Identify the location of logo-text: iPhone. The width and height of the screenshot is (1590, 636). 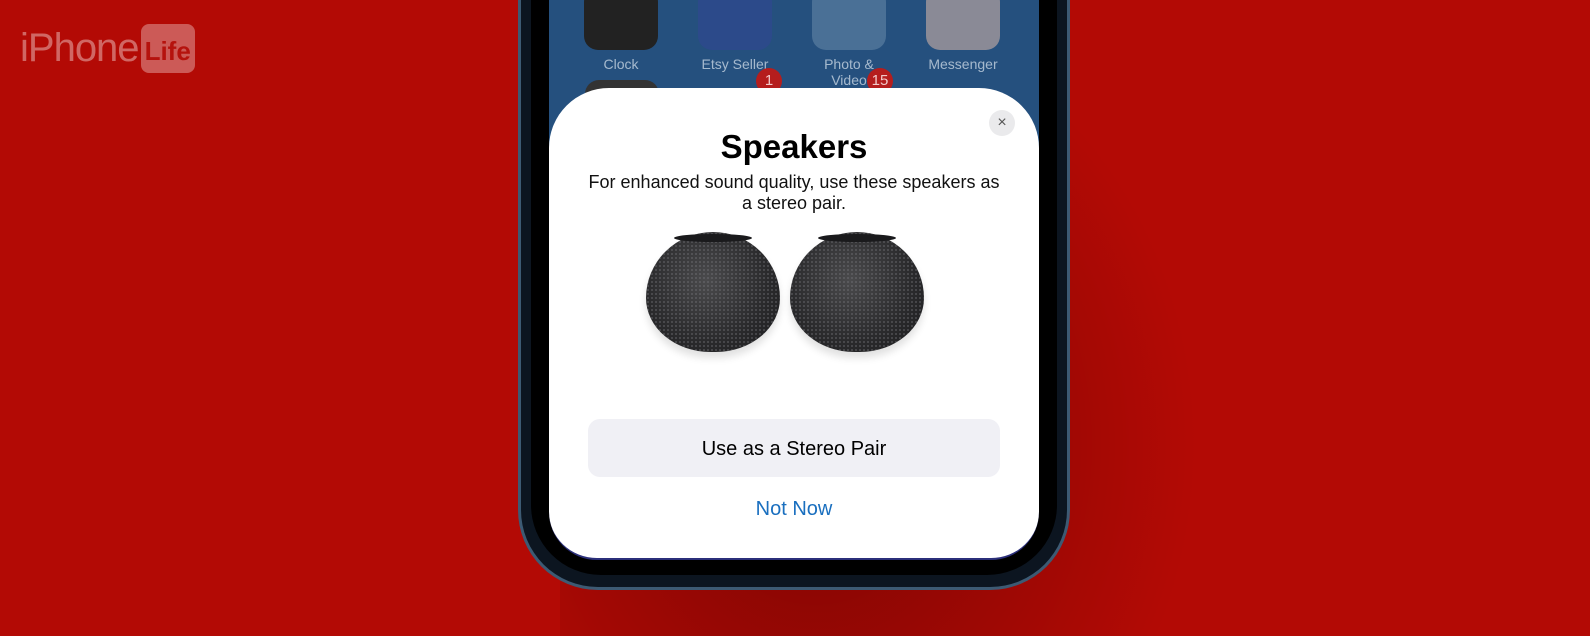
(80, 48).